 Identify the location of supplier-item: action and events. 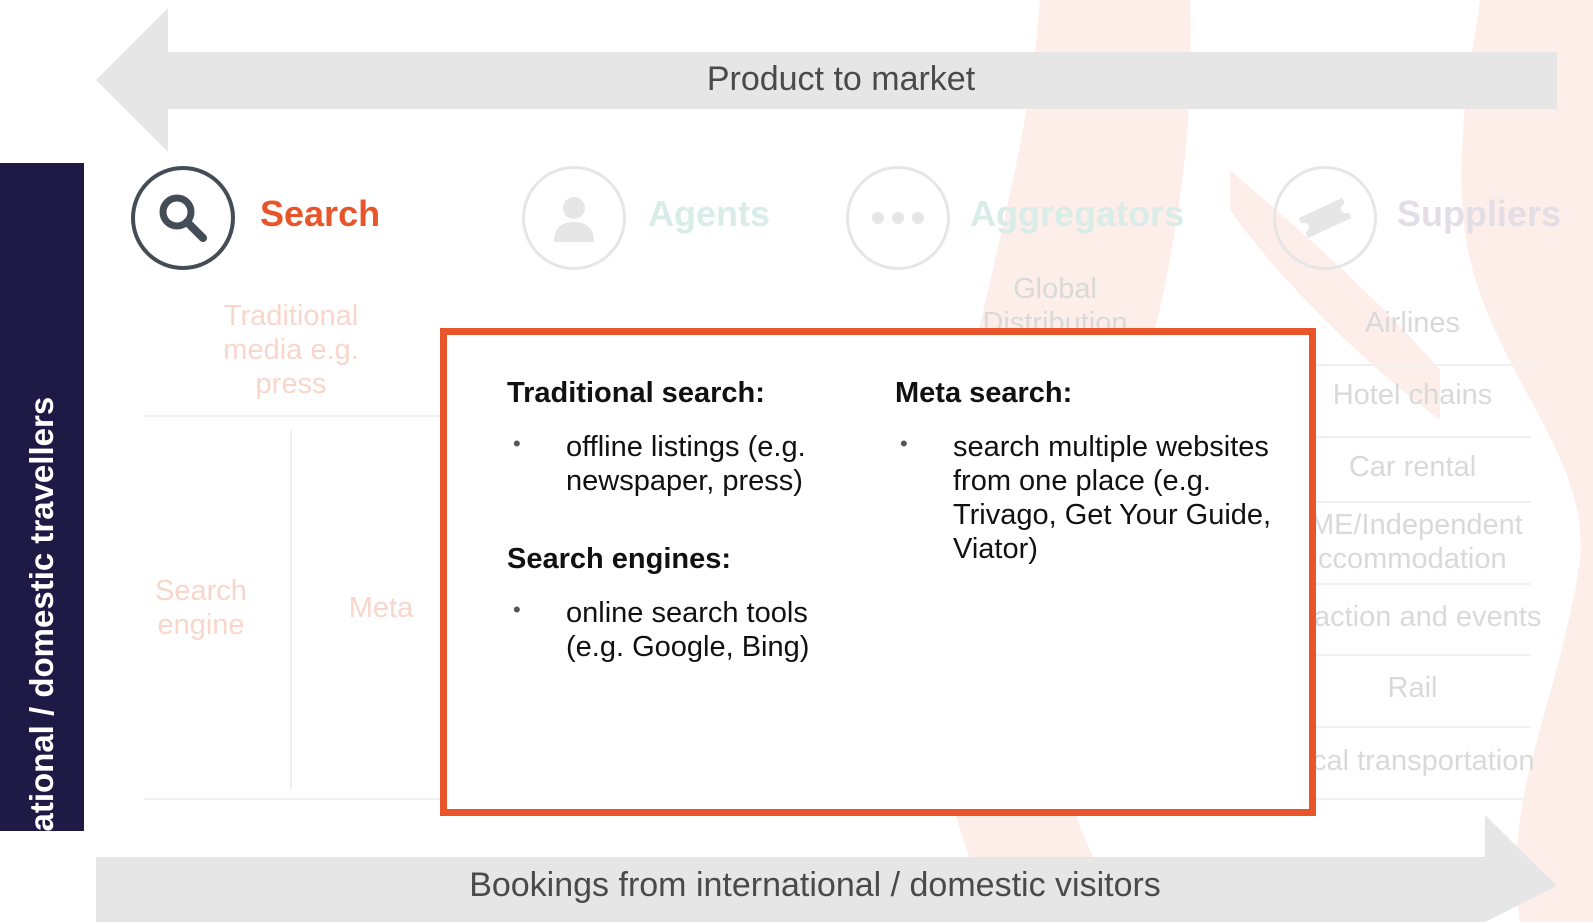
(1428, 617).